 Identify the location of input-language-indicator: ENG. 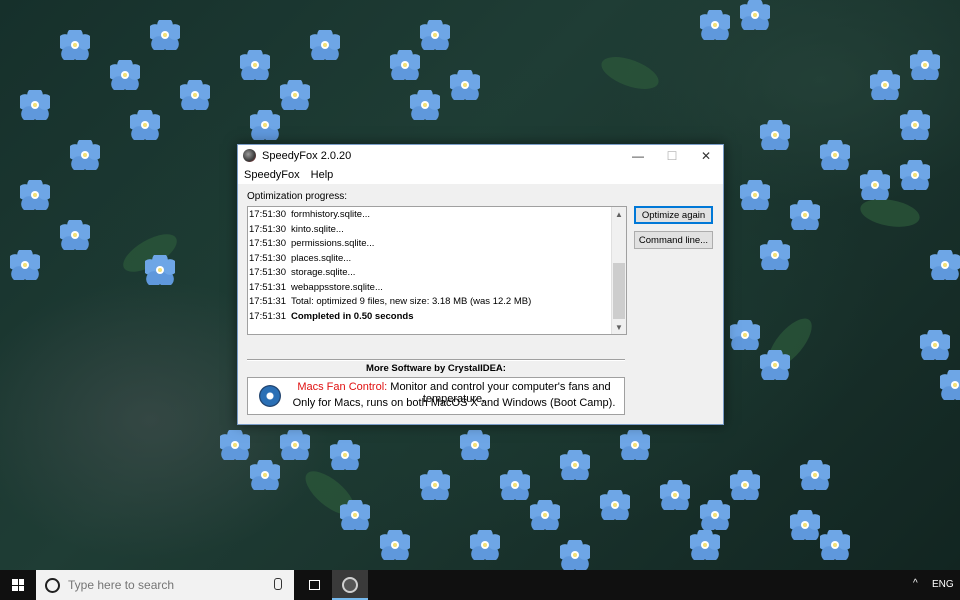
(943, 584).